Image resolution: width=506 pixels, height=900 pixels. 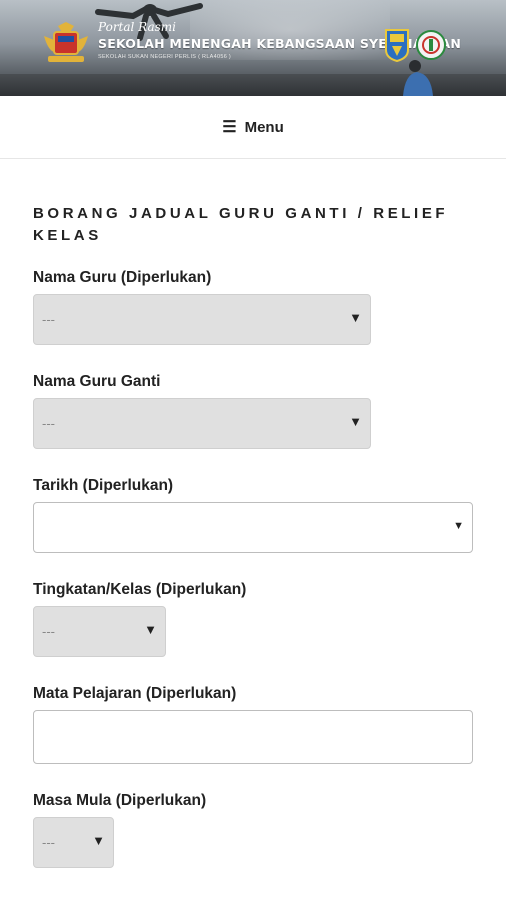 I want to click on field-nama-guru-ganti: Nama Guru Ganti --- ▼, so click(x=253, y=411).